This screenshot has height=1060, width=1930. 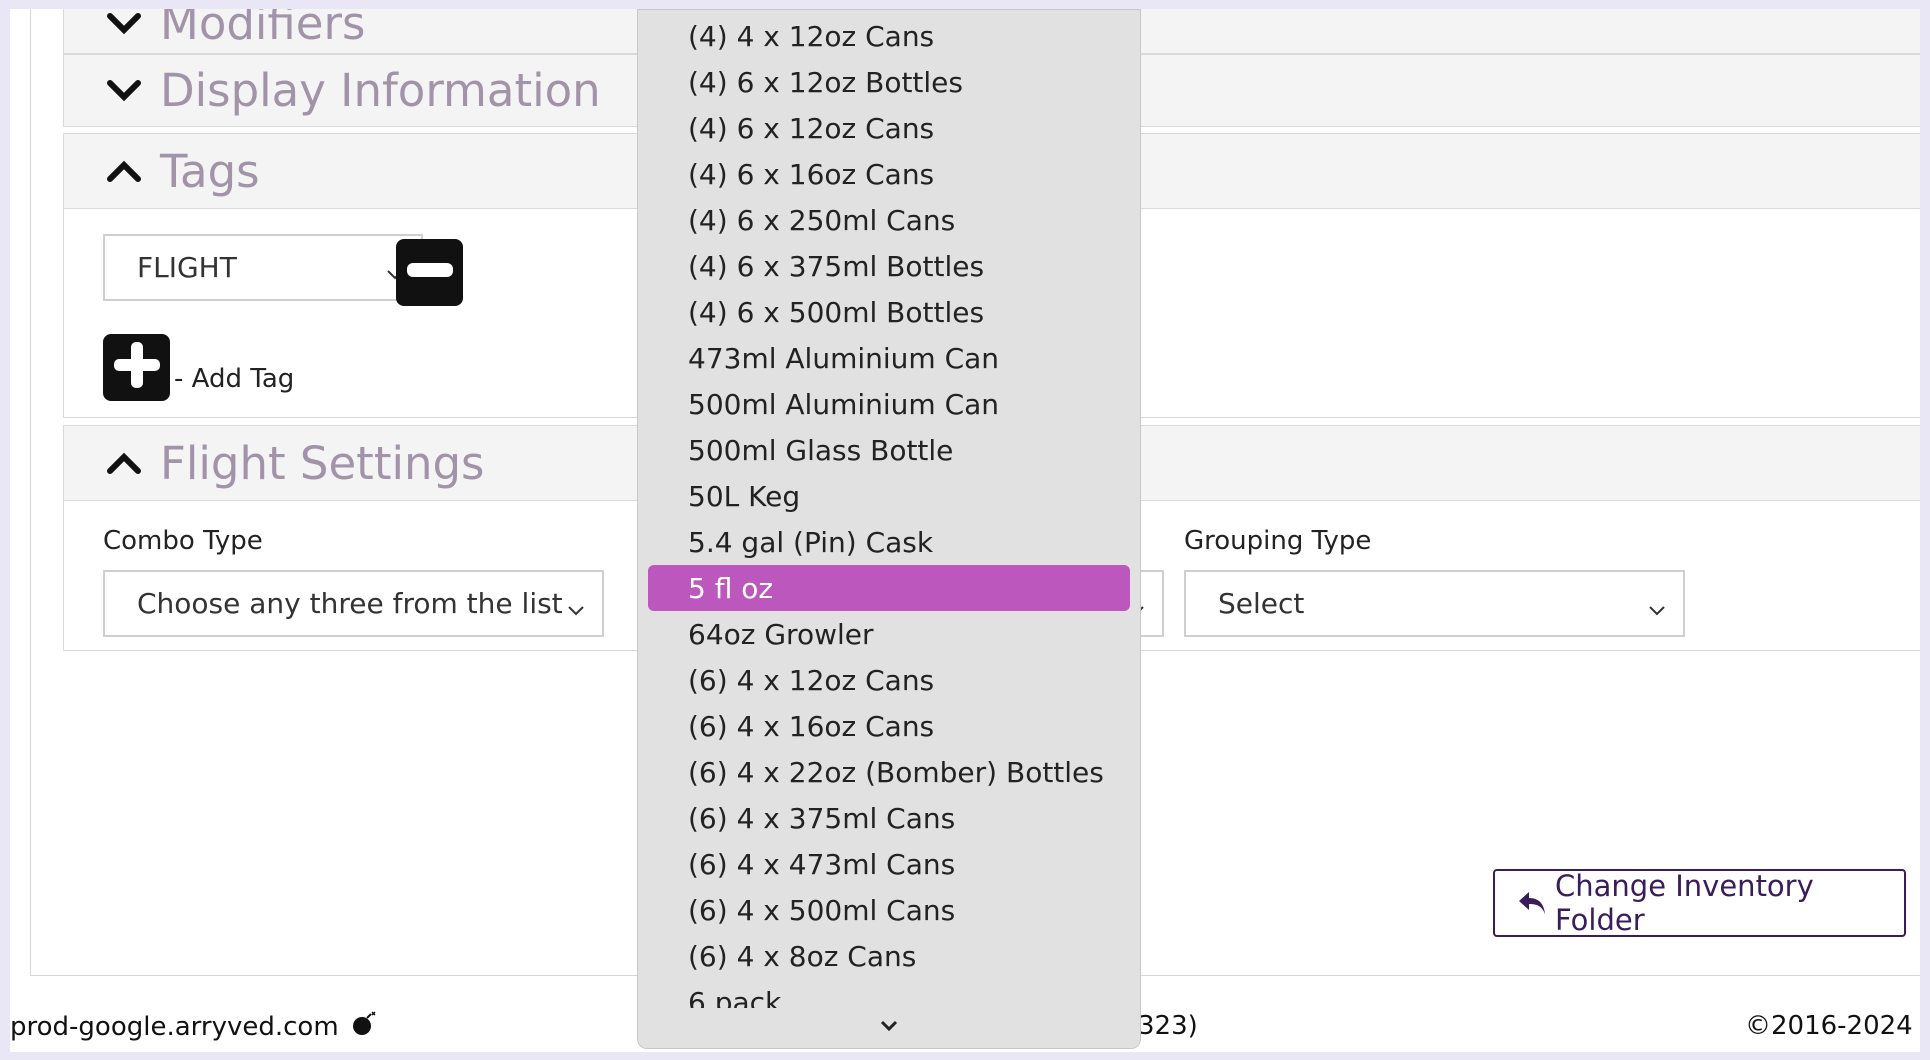 I want to click on dropdown-option: (6) 4 x 375ml Cans, so click(x=889, y=818).